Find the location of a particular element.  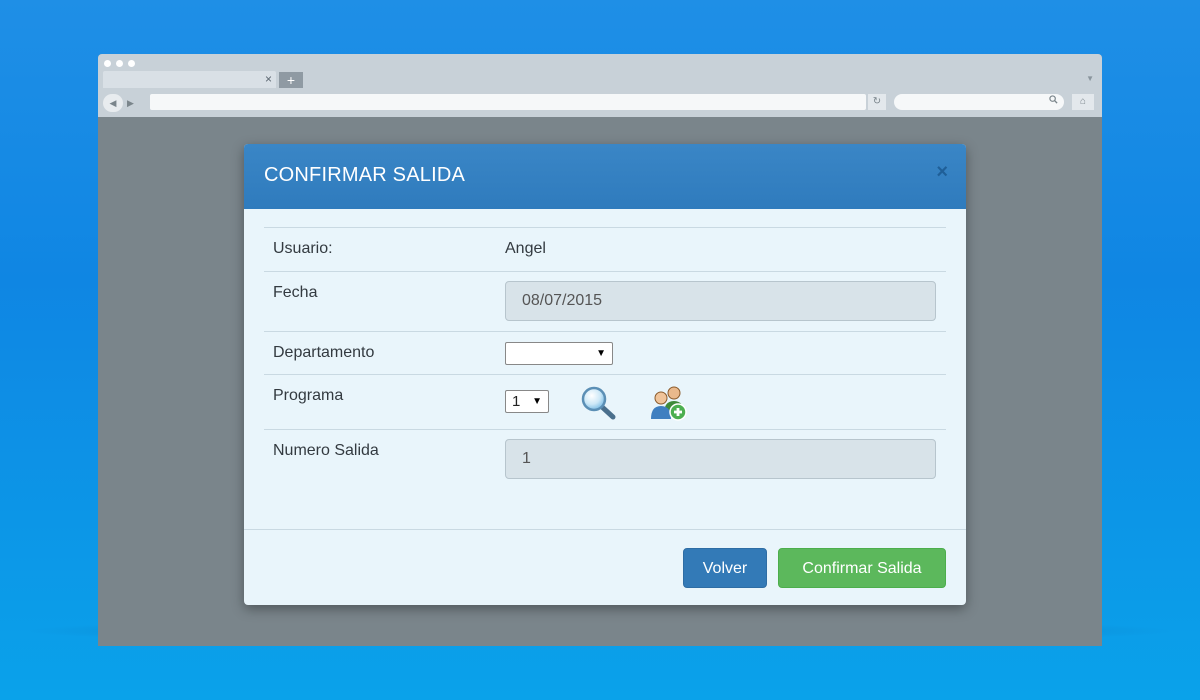

departamento-label: Departamento is located at coordinates (324, 352).